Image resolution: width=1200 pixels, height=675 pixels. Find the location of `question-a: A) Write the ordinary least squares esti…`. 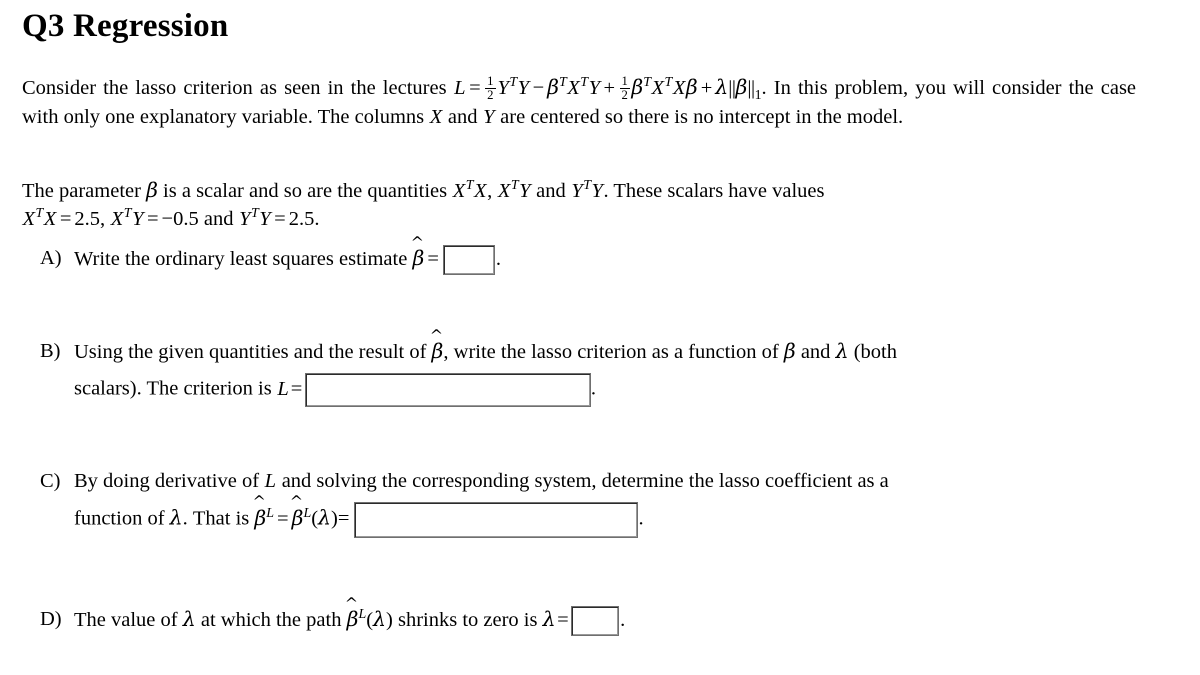

question-a: A) Write the ordinary least squares esti… is located at coordinates (590, 254).